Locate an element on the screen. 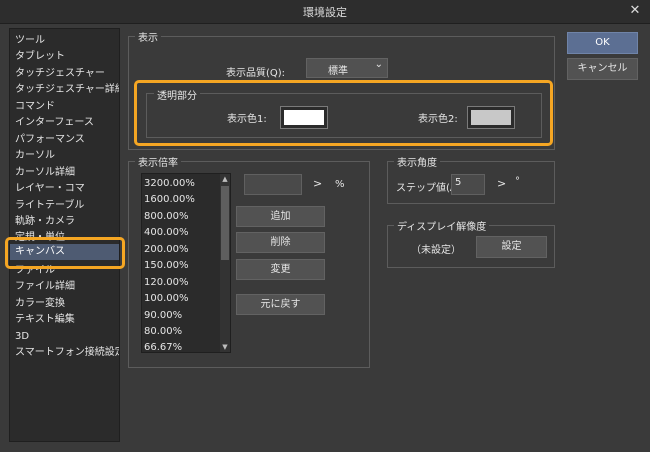 Image resolution: width=650 pixels, height=452 pixels. scroll-up-icon: ▲ is located at coordinates (225, 179).